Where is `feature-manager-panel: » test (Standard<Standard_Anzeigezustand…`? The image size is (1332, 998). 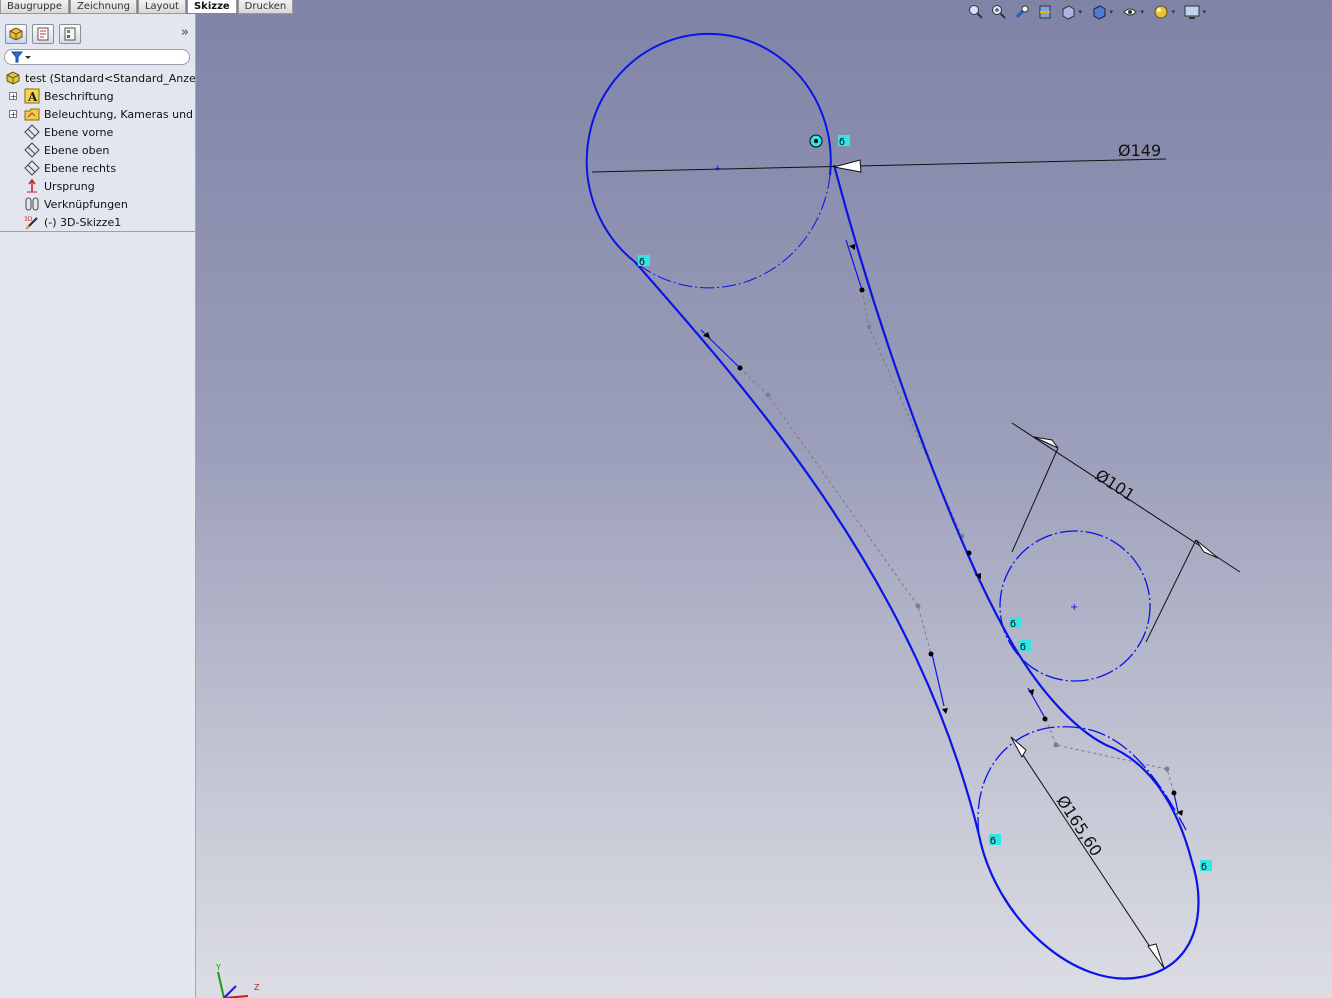
feature-manager-panel: » test (Standard<Standard_Anzeigezustand… is located at coordinates (98, 506).